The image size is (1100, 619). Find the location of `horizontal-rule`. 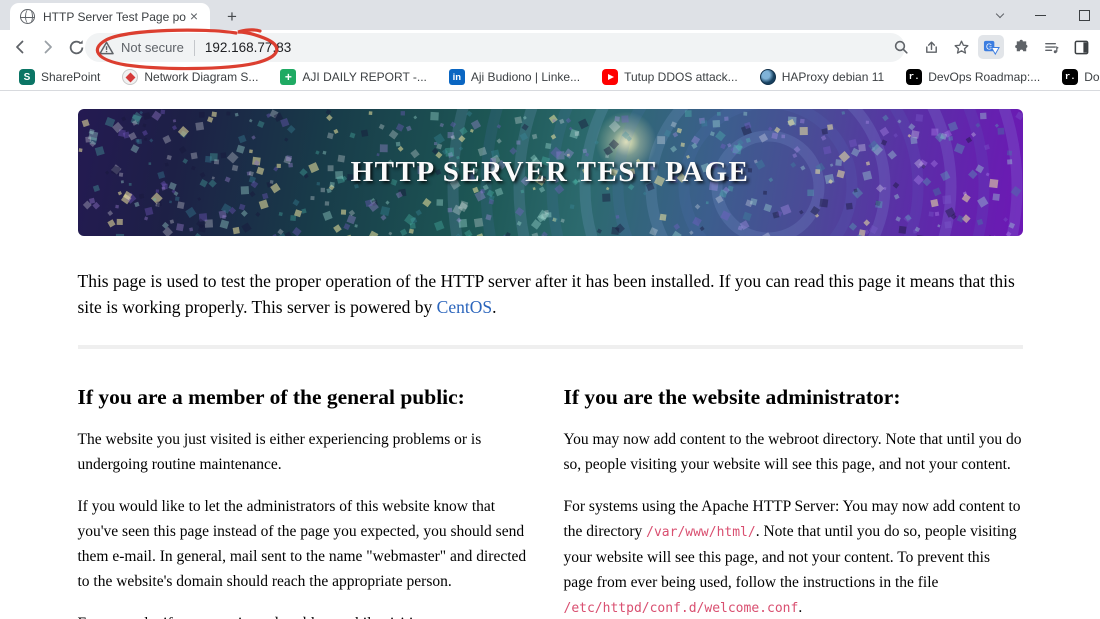

horizontal-rule is located at coordinates (550, 347).